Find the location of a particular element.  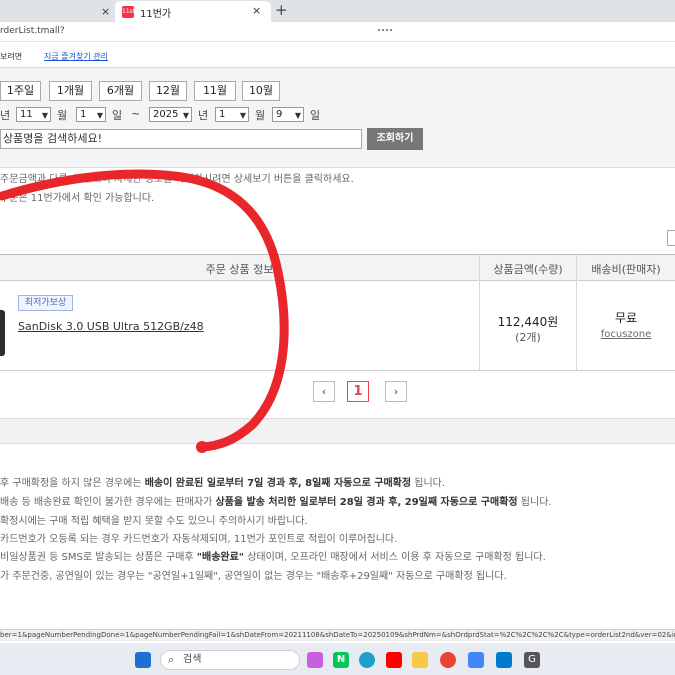

copilot-icon is located at coordinates (315, 660).